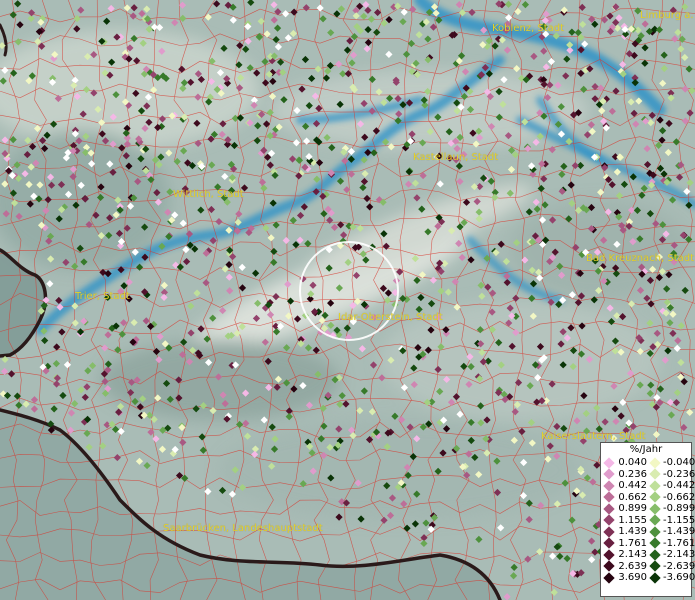 The image size is (695, 600). I want to click on legend-row: 0.899 -0.899, so click(648, 509).